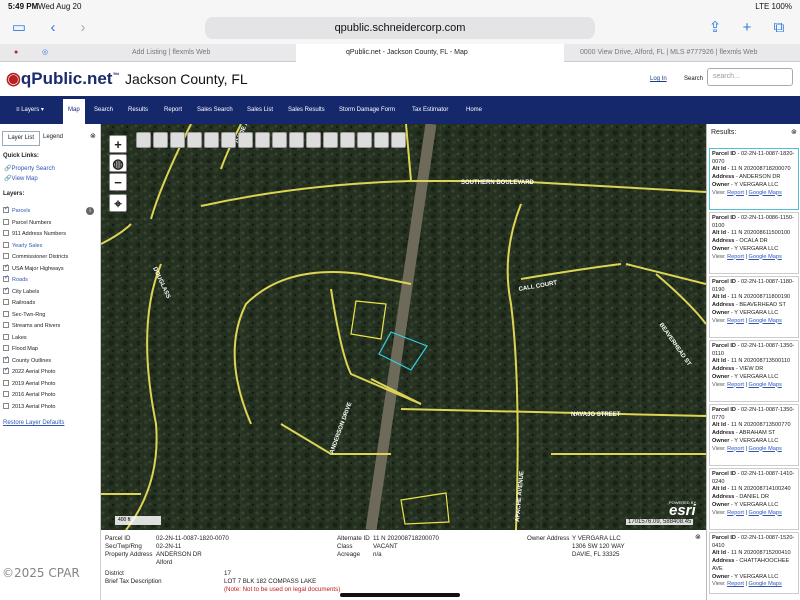 The width and height of the screenshot is (800, 600). I want to click on layer-item: 911 Address Numbers, so click(34, 234).